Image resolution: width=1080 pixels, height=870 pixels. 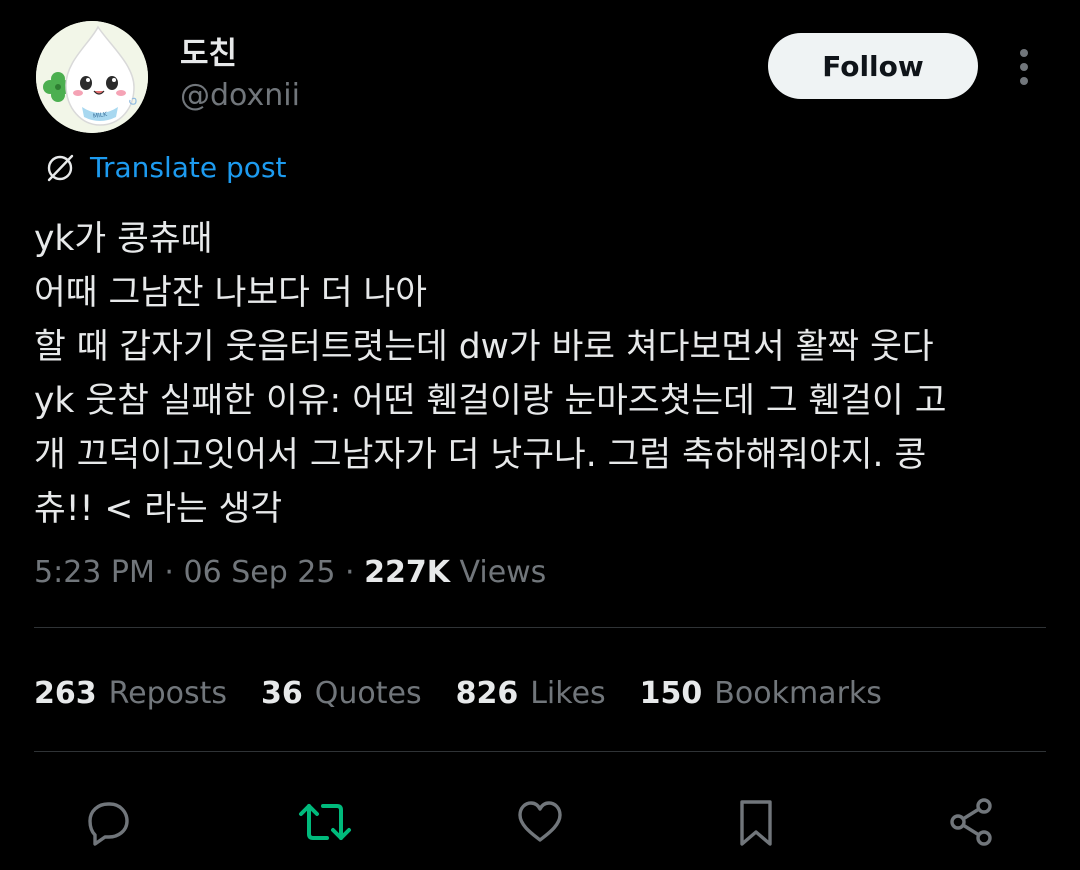 I want to click on stat-count: 36, so click(x=282, y=693).